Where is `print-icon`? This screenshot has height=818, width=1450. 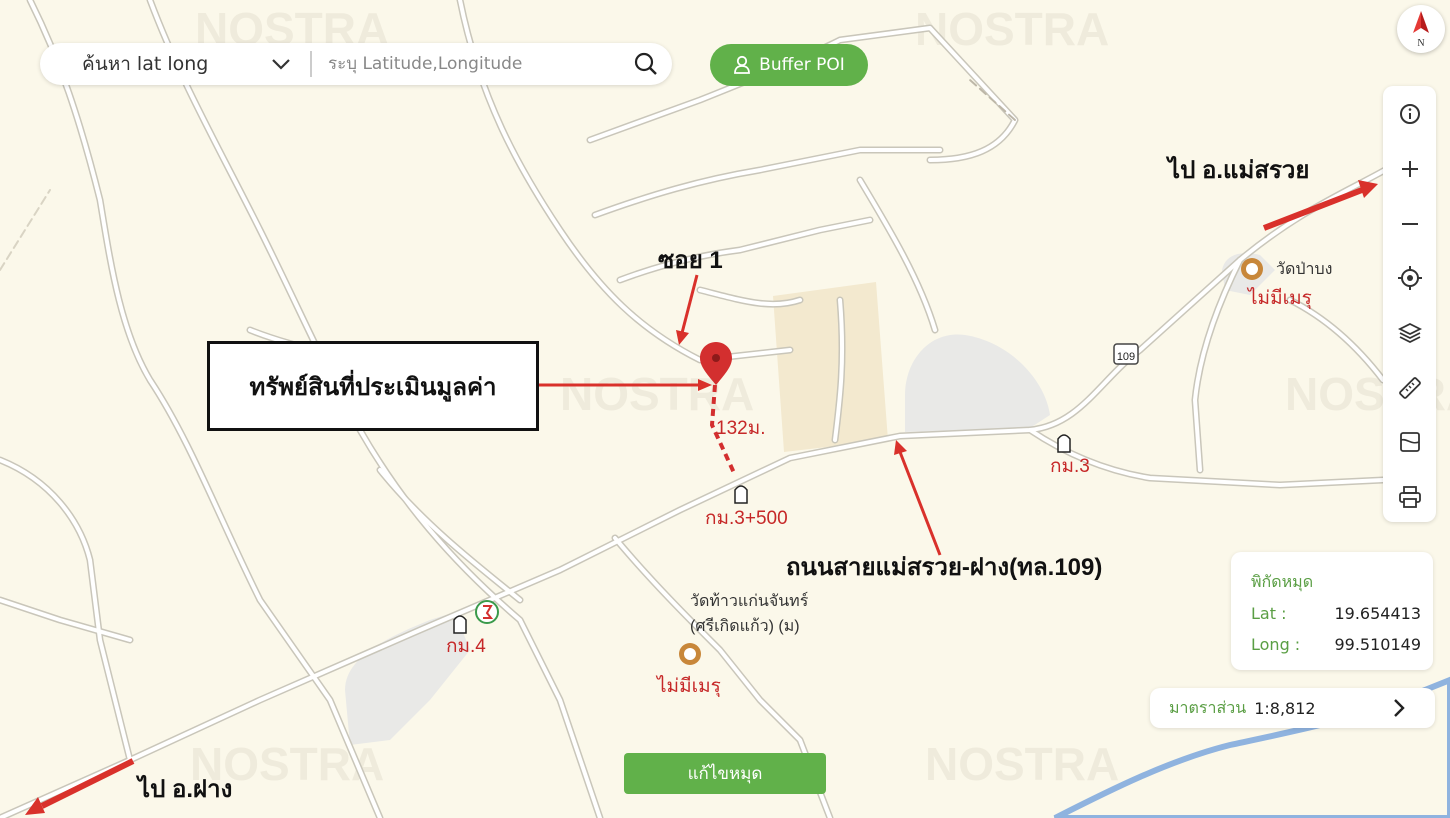 print-icon is located at coordinates (1409, 497).